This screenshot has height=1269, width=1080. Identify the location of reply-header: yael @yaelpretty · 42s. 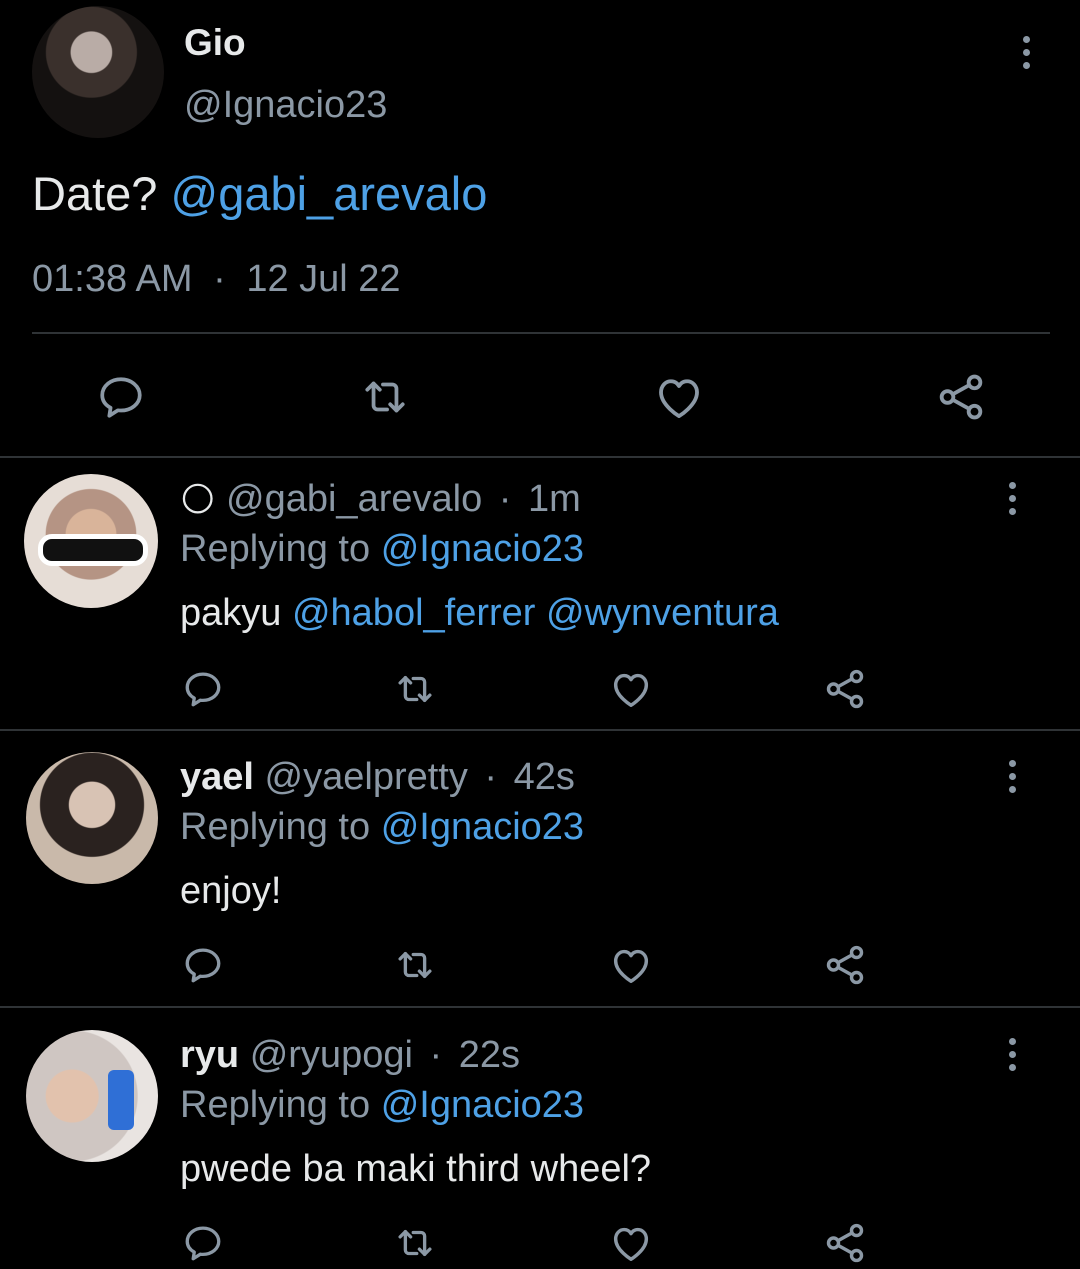
(377, 777).